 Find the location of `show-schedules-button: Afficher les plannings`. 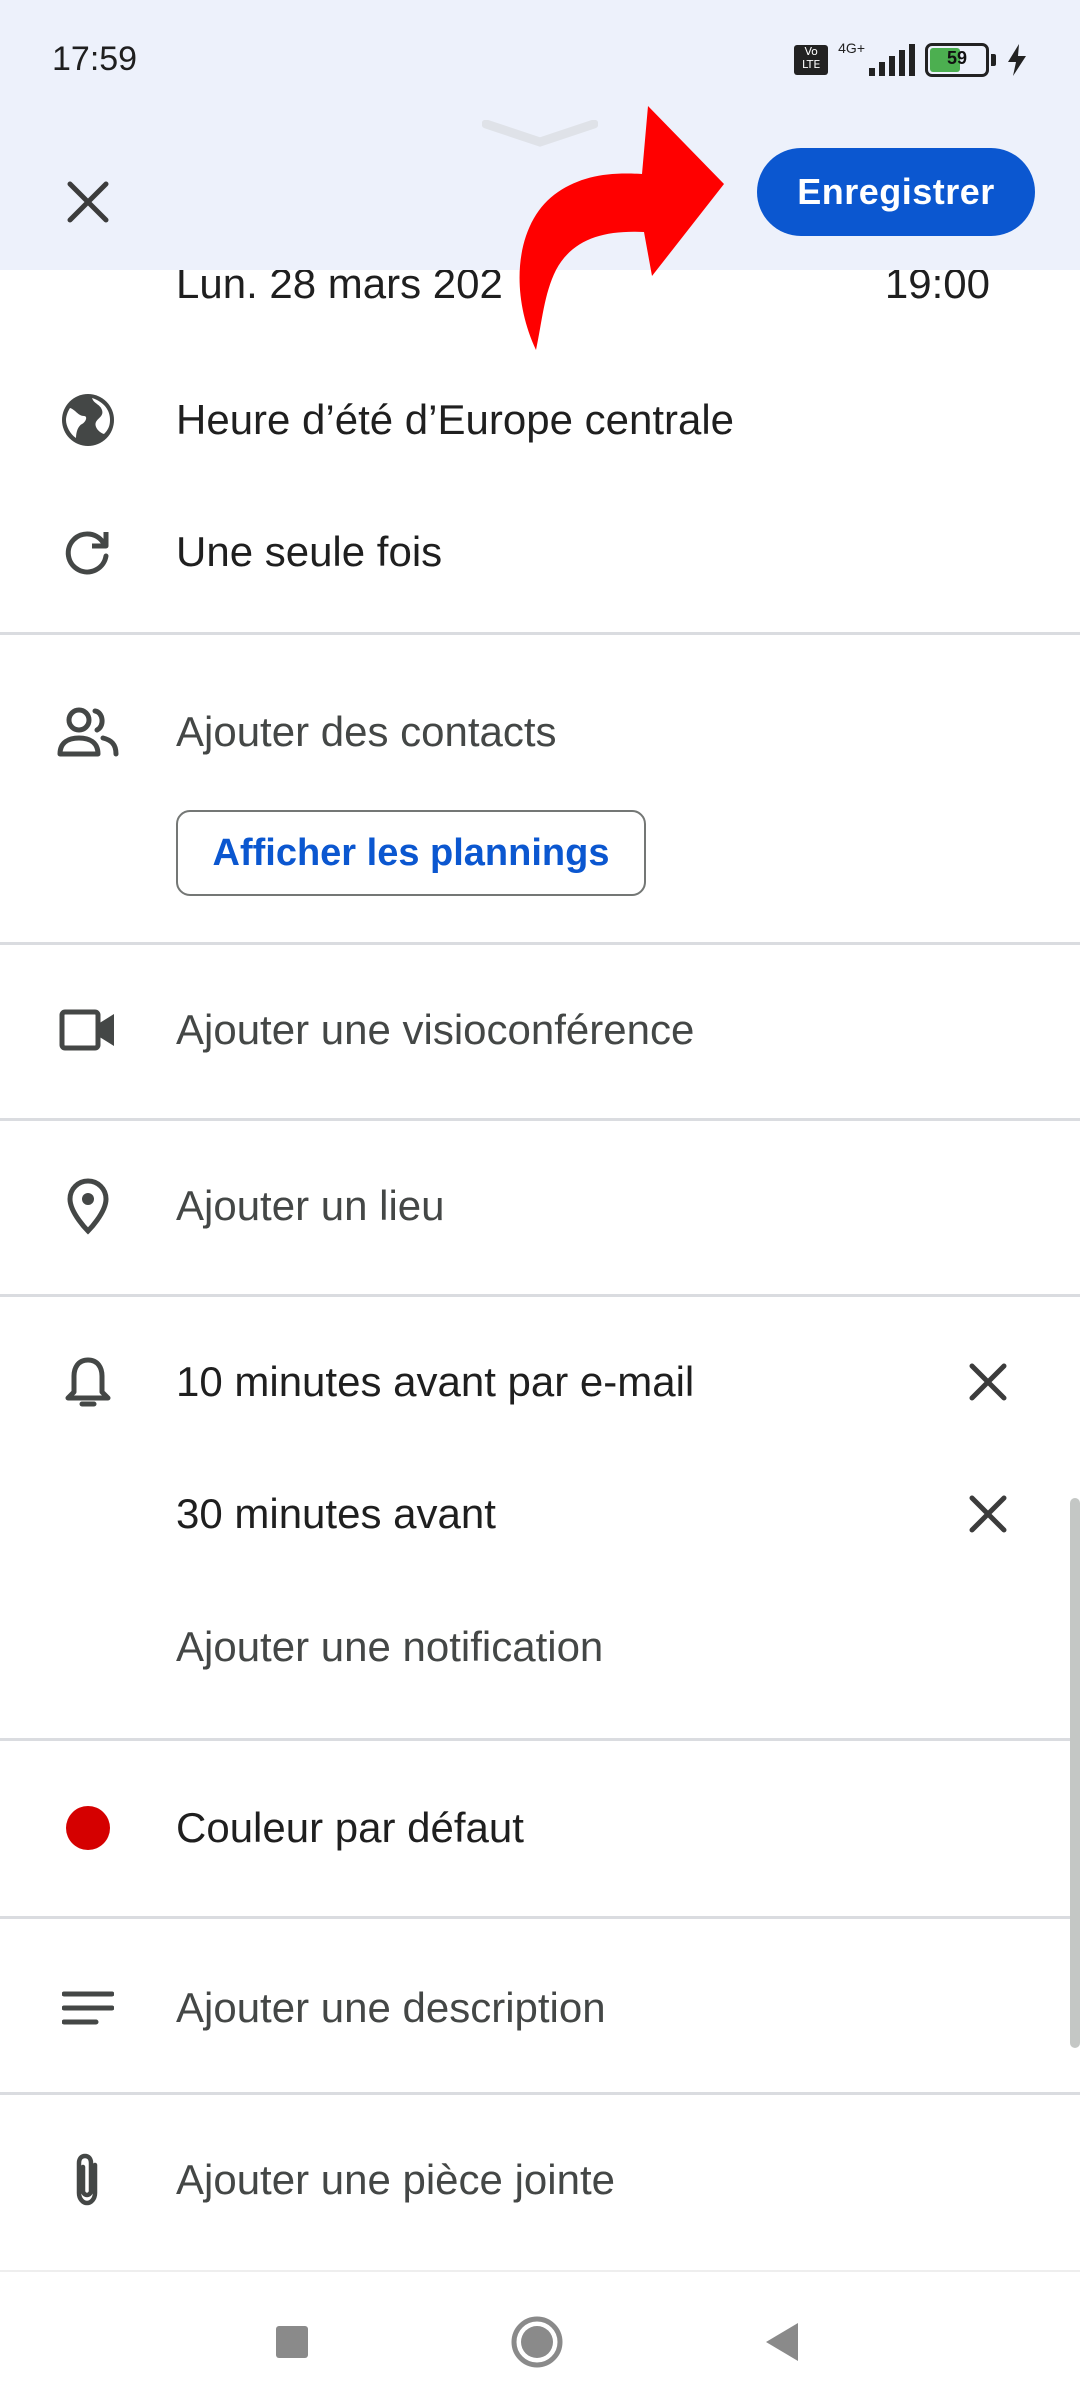

show-schedules-button: Afficher les plannings is located at coordinates (411, 853).